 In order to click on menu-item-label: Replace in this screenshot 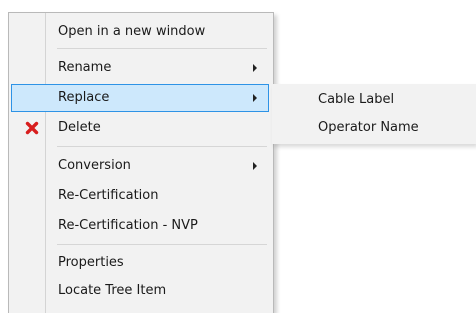, I will do `click(84, 97)`.